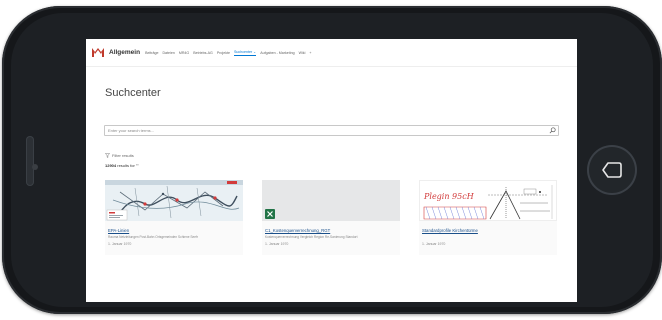  What do you see at coordinates (450, 230) in the screenshot?
I see `result-title-link: Standardprofile Kirchentürme` at bounding box center [450, 230].